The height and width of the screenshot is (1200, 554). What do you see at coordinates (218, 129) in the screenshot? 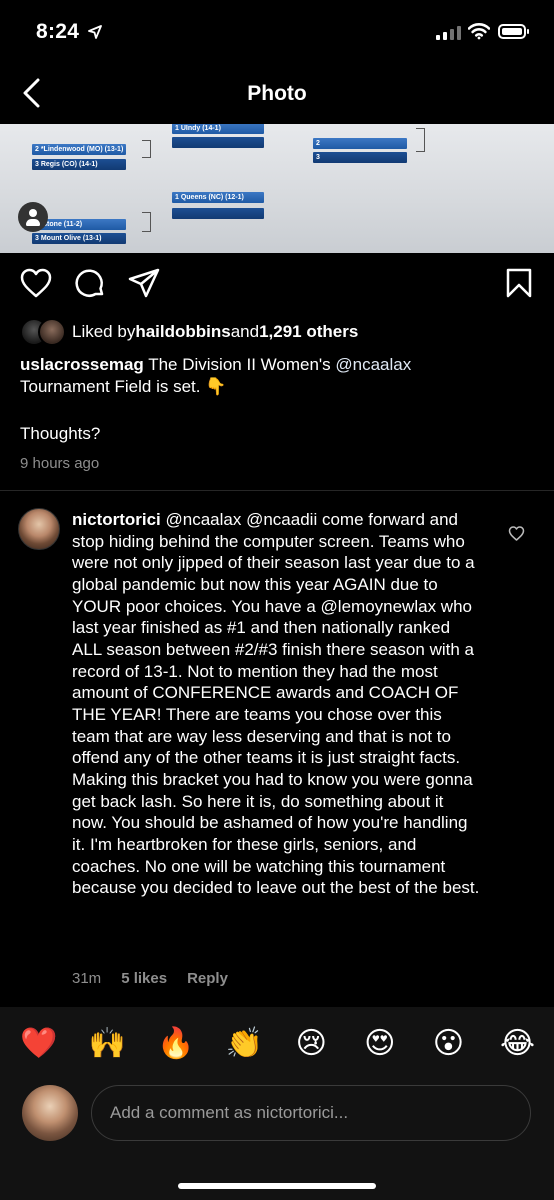
I see `bracket-slot: 1 UIndy (14-1)` at bounding box center [218, 129].